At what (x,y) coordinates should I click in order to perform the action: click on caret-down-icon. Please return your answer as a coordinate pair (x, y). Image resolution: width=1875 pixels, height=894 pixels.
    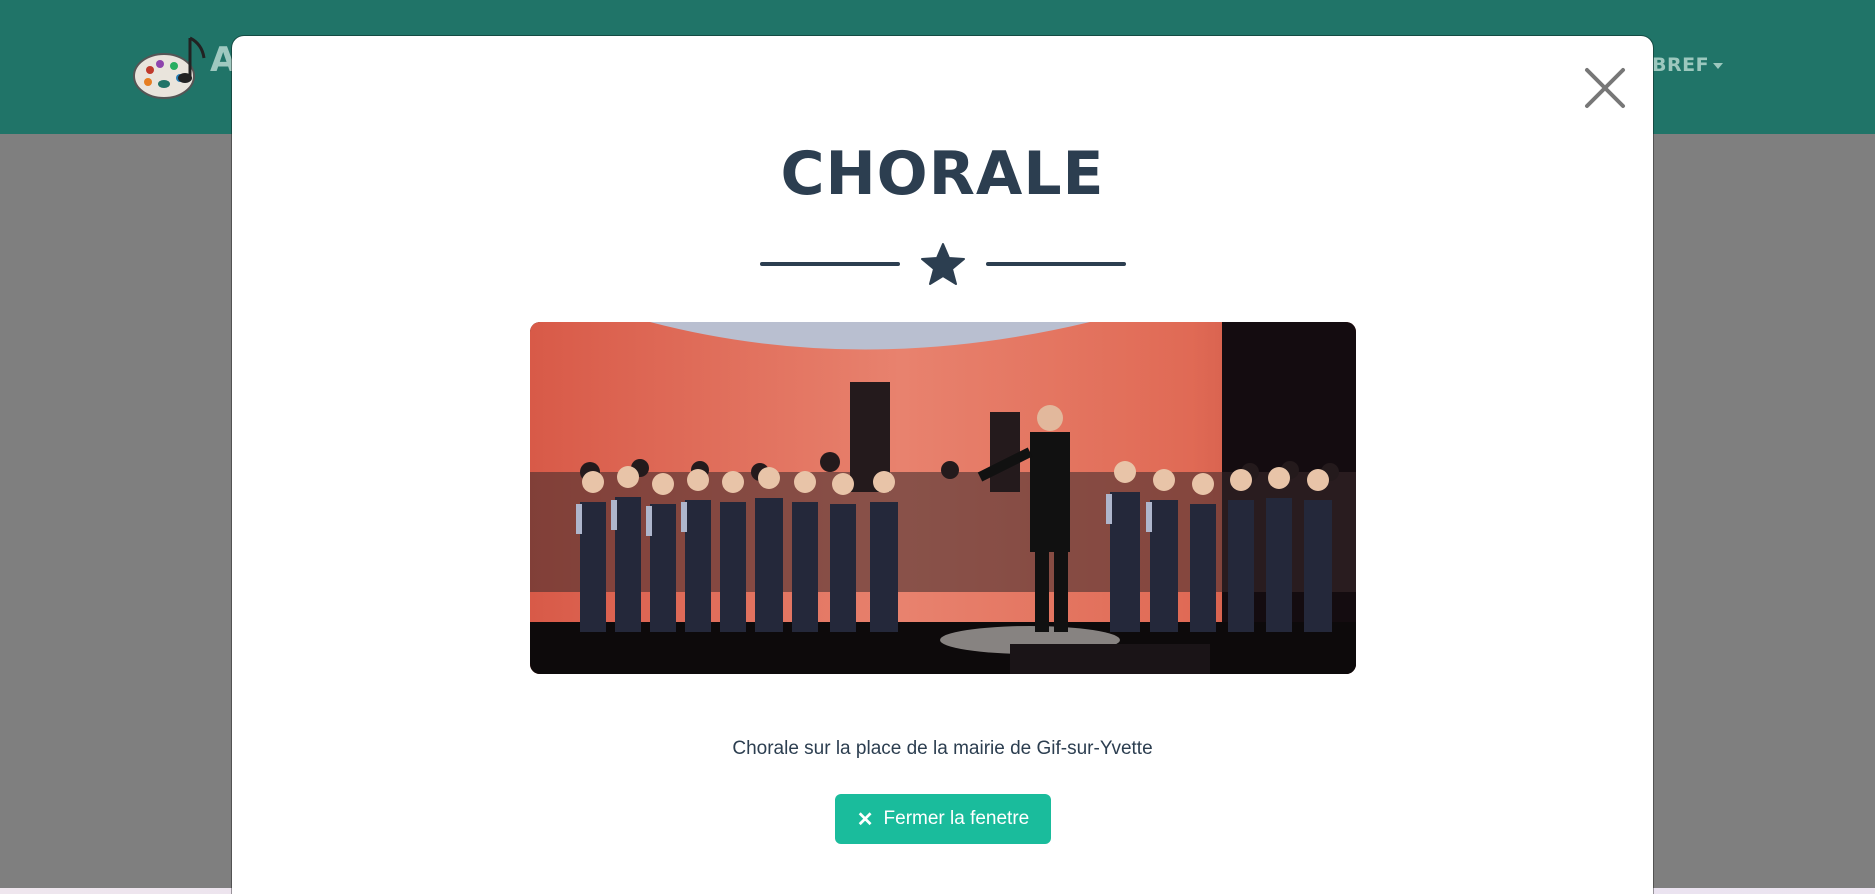
    Looking at the image, I should click on (1718, 65).